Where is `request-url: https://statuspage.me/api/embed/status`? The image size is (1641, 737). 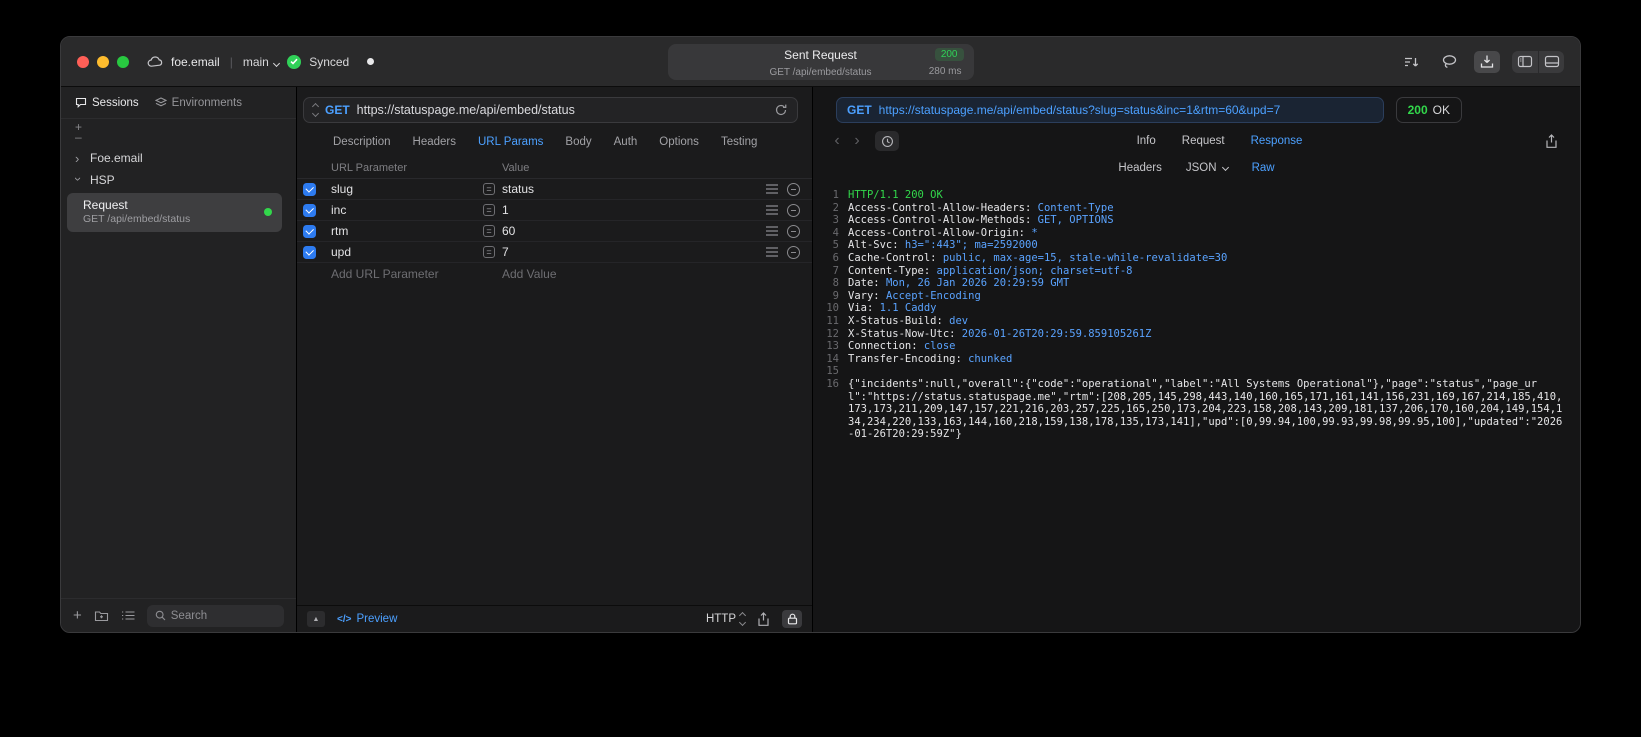
request-url: https://statuspage.me/api/embed/status is located at coordinates (466, 110).